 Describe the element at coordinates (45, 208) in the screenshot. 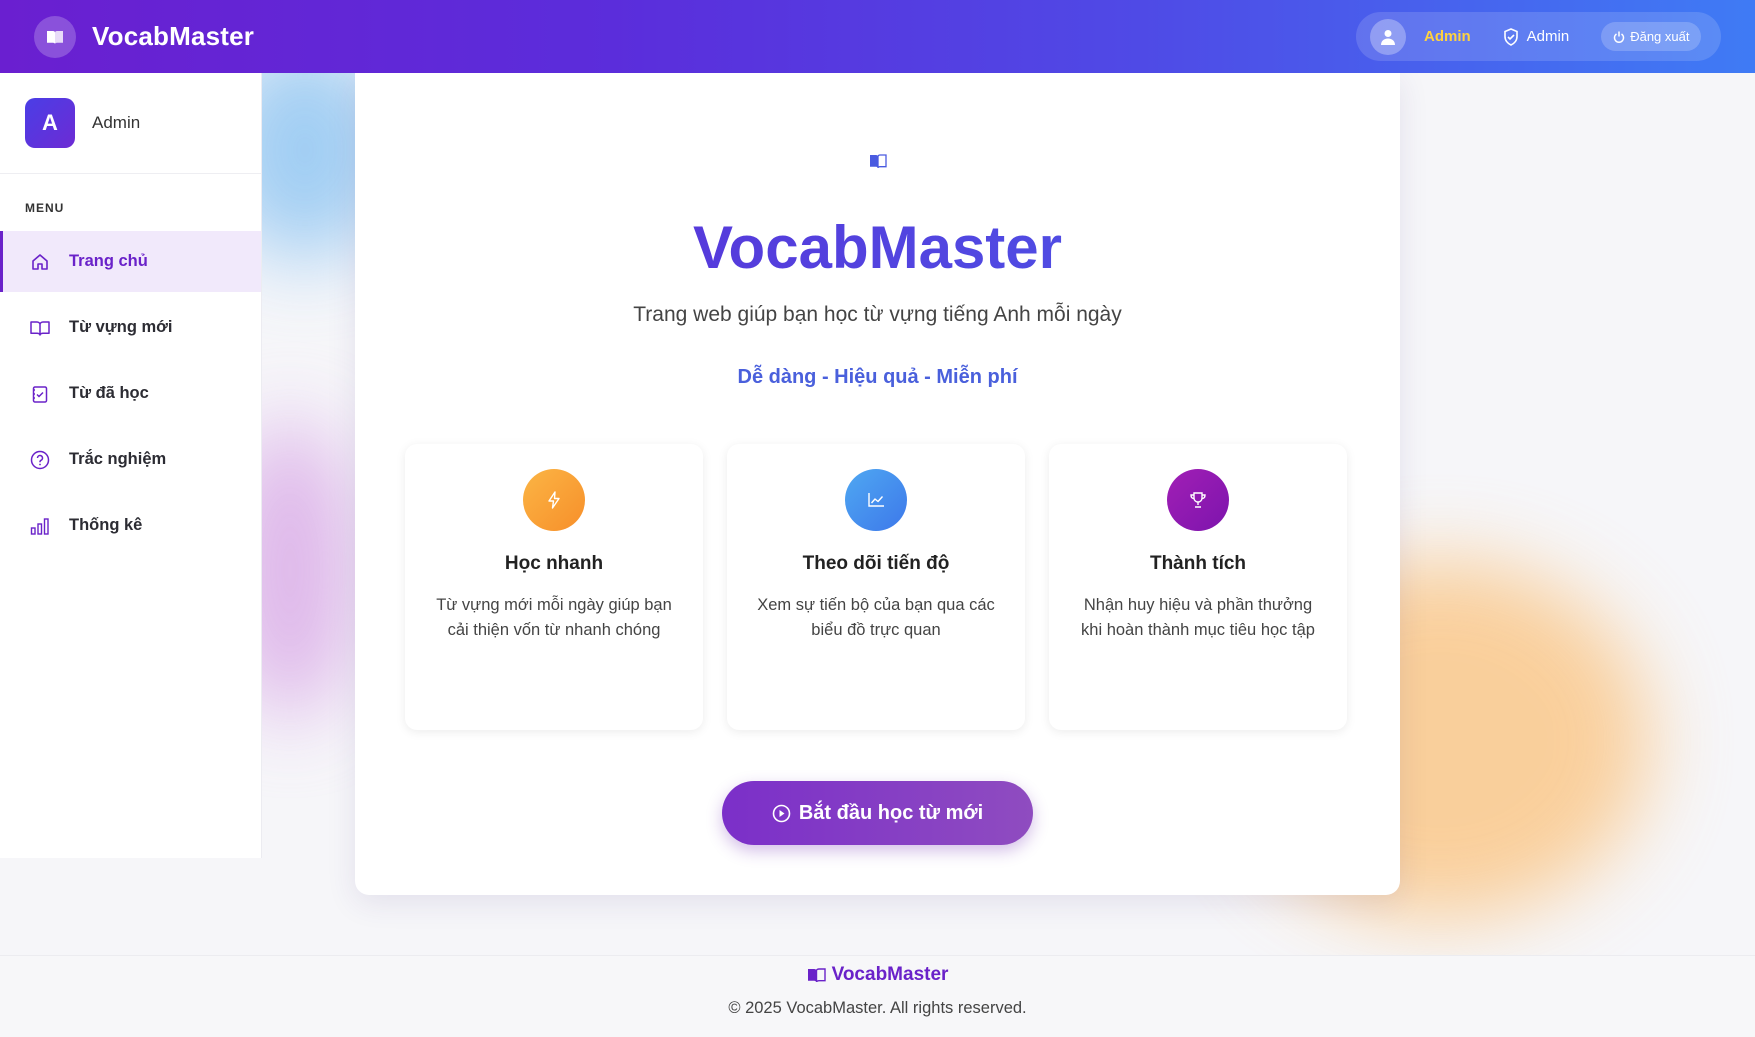

I see `menu-heading: MENU` at that location.